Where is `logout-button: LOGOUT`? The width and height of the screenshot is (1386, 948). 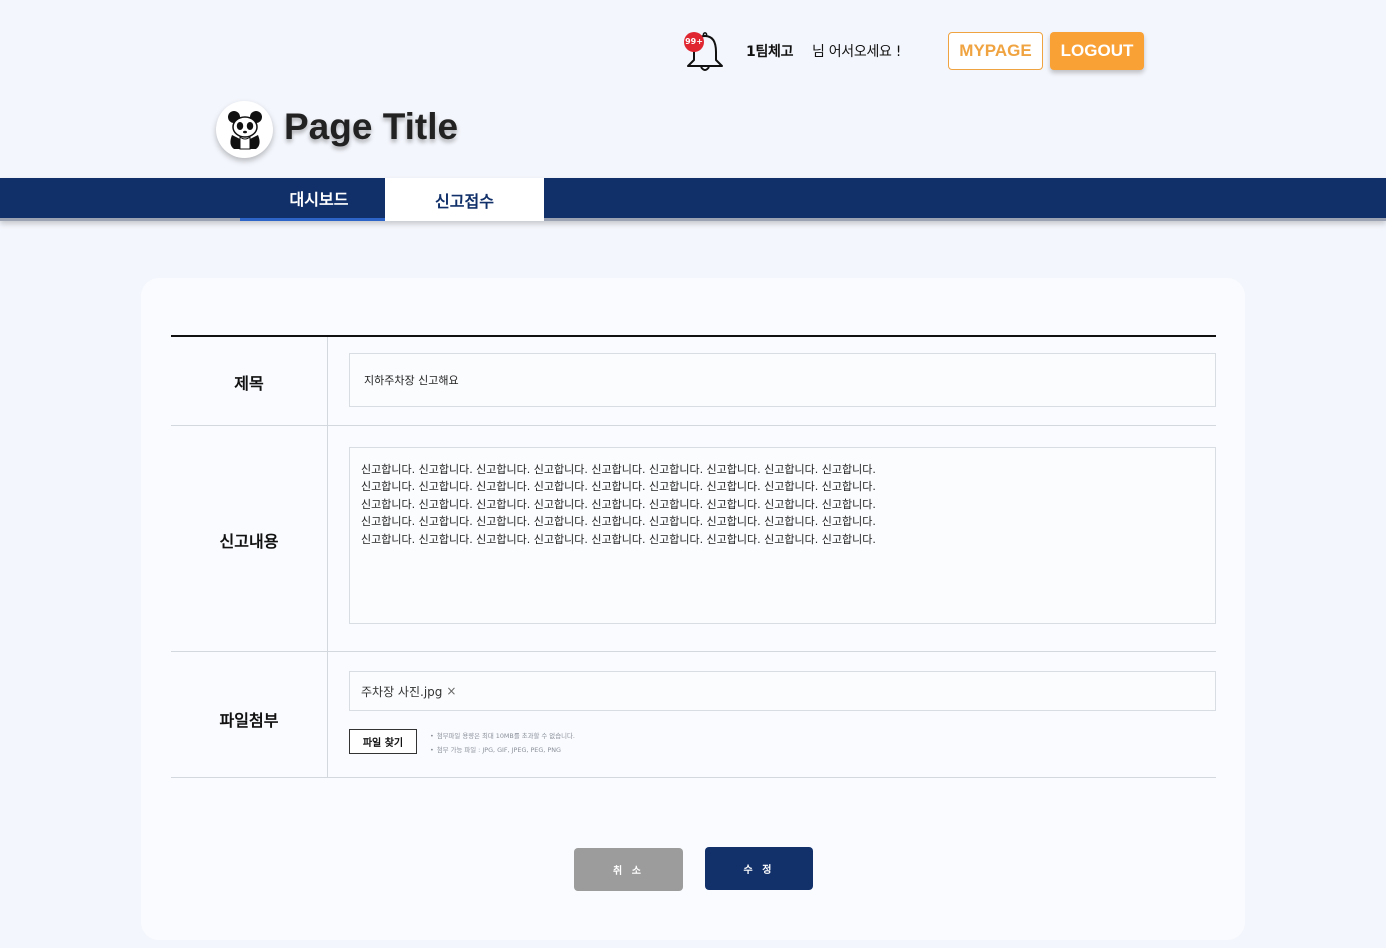
logout-button: LOGOUT is located at coordinates (1097, 51).